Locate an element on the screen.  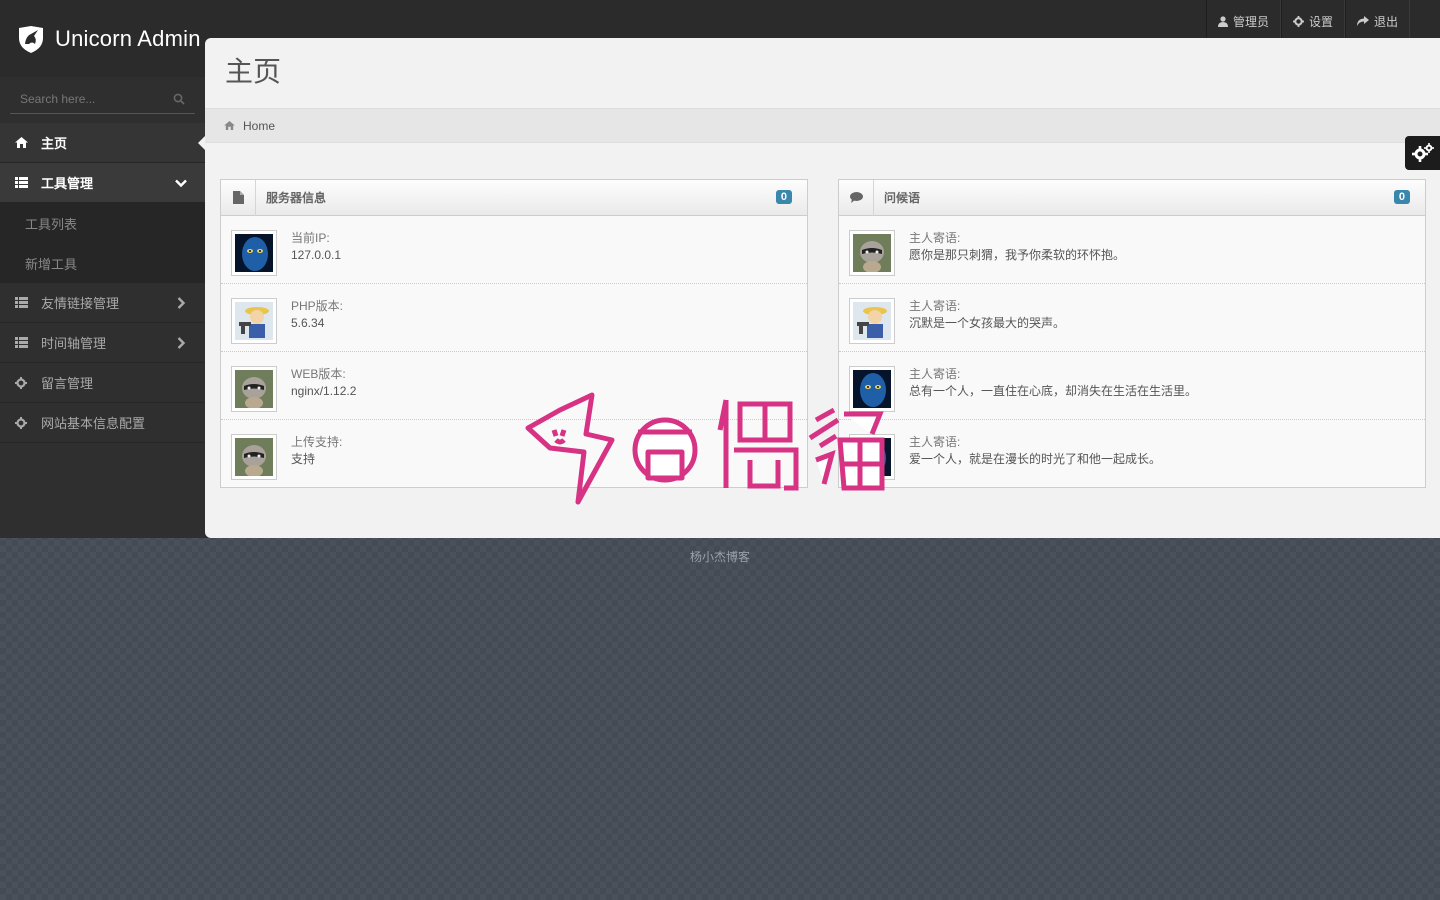
list-item: 主人寄语: 总有一个人，一直住在心底，却消失在生活在生活里。 is located at coordinates (1132, 386).